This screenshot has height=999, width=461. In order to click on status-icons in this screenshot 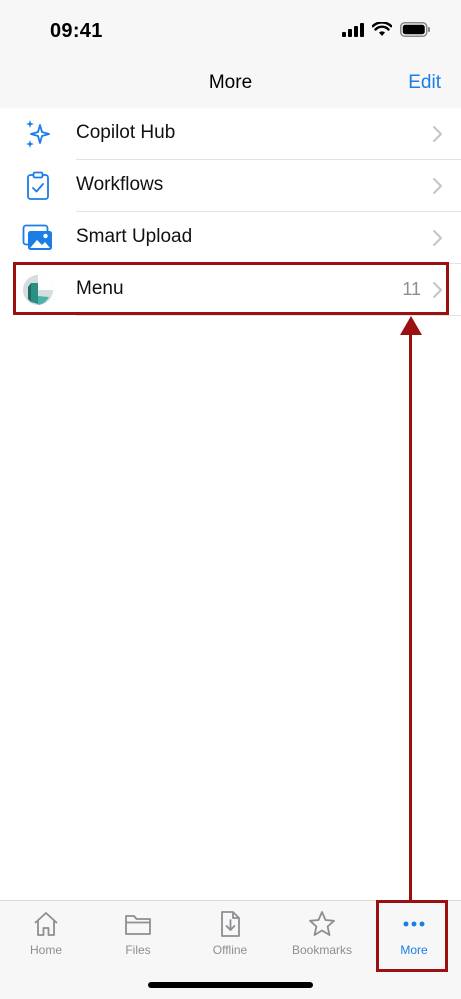, I will do `click(386, 29)`.